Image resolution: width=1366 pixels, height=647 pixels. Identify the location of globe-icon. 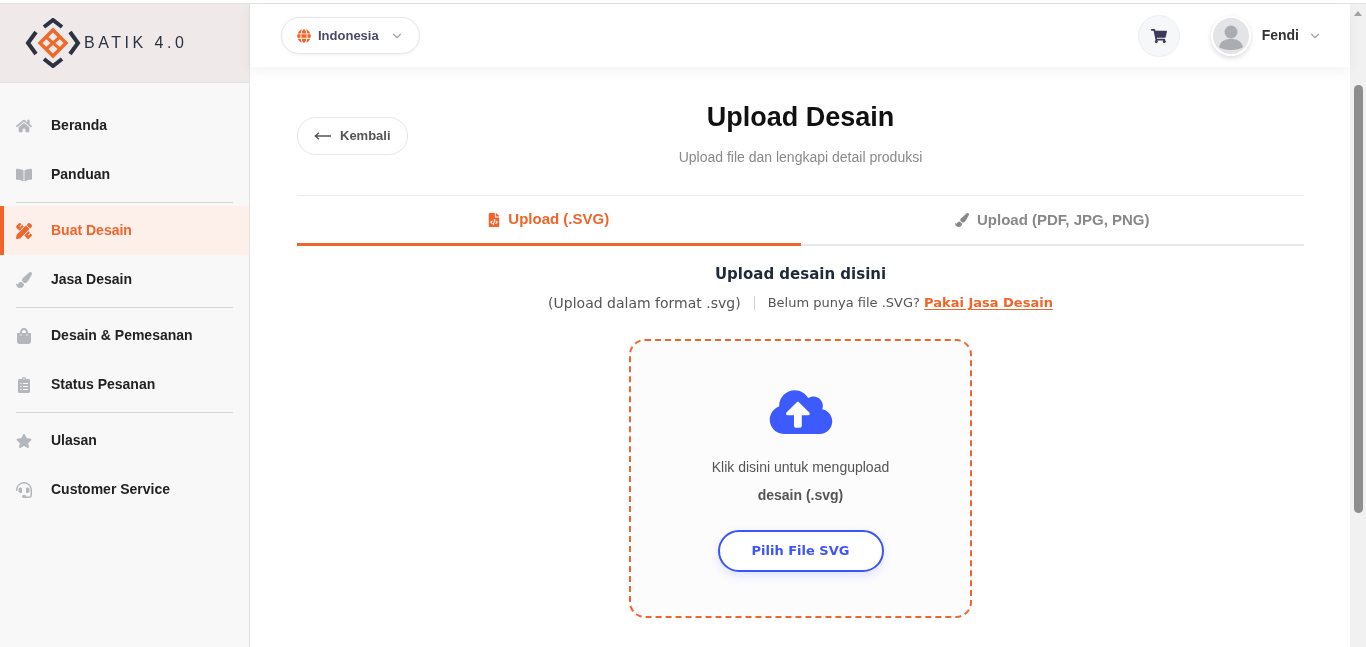
(304, 35).